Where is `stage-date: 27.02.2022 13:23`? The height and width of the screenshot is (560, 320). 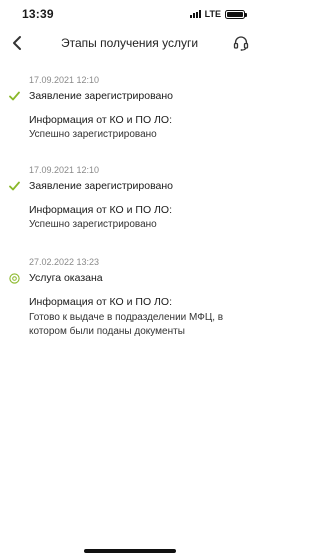
stage-date: 27.02.2022 13:23 is located at coordinates (64, 262).